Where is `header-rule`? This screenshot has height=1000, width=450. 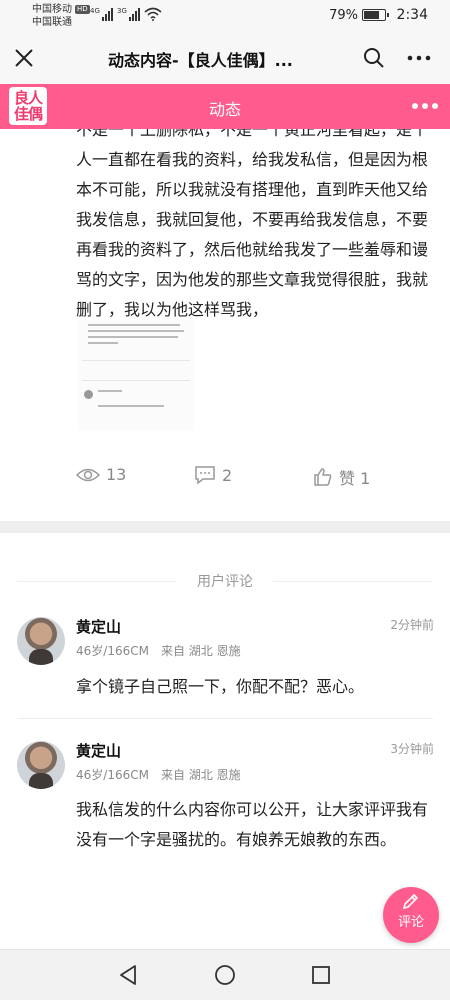 header-rule is located at coordinates (353, 581).